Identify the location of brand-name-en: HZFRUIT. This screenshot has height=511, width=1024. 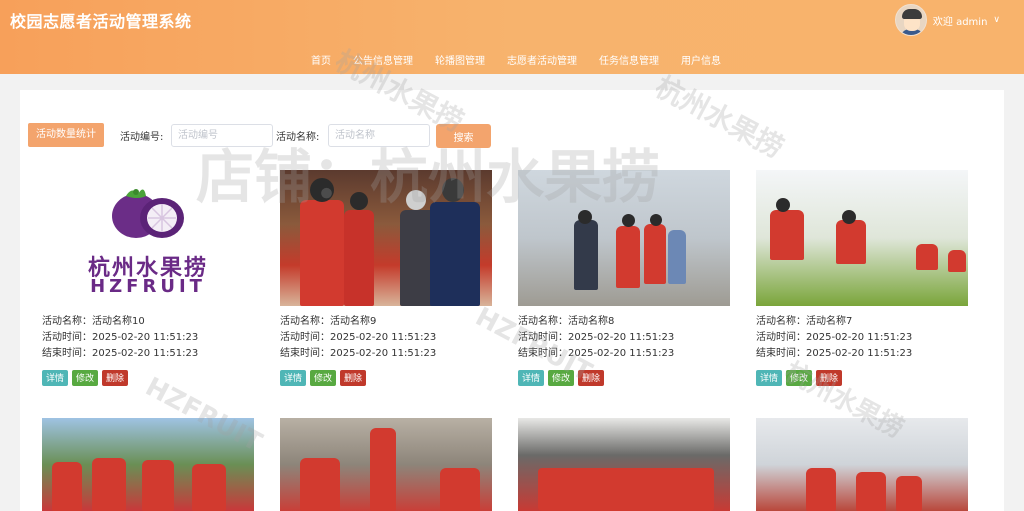
(148, 286).